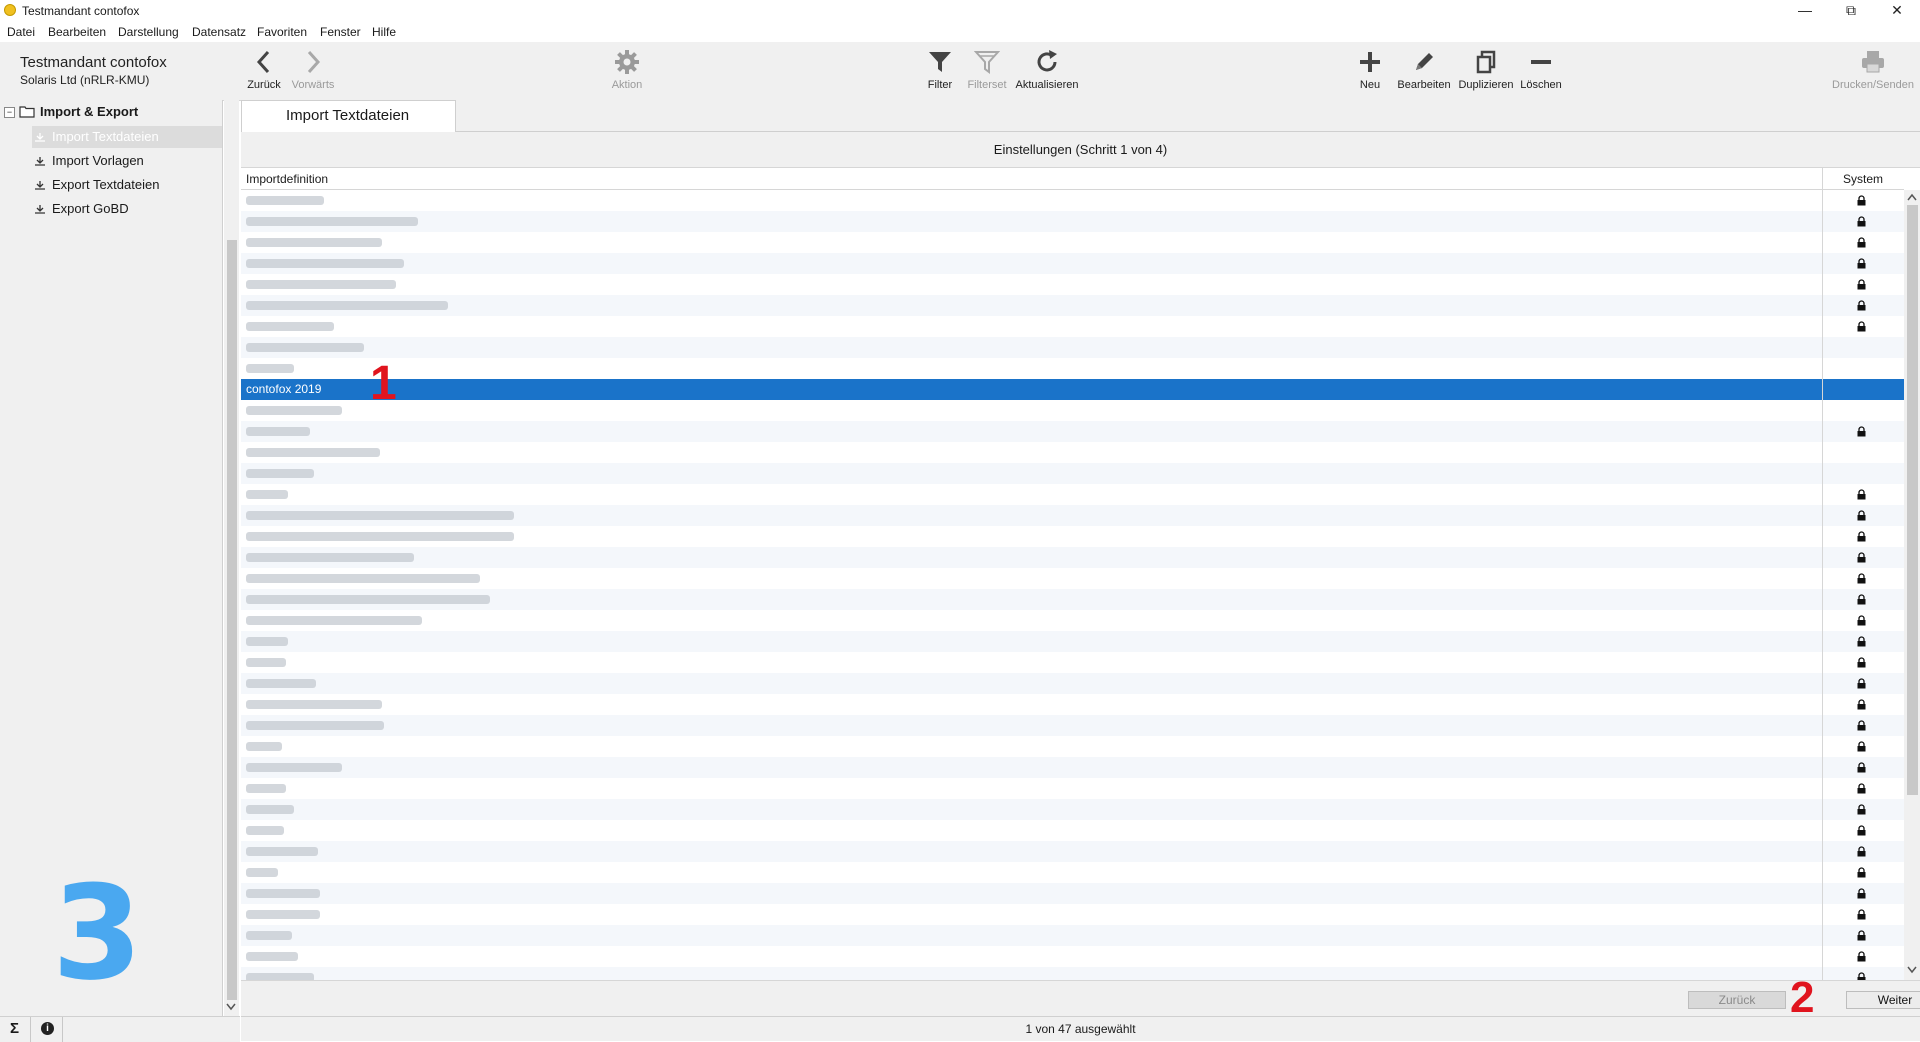  What do you see at coordinates (127, 209) in the screenshot?
I see `sidebar-item-export-gobd: Export GoBD` at bounding box center [127, 209].